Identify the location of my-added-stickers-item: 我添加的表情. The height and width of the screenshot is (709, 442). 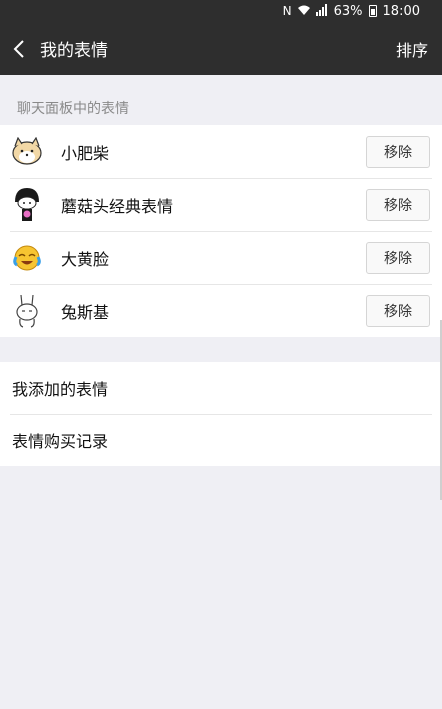
(221, 388).